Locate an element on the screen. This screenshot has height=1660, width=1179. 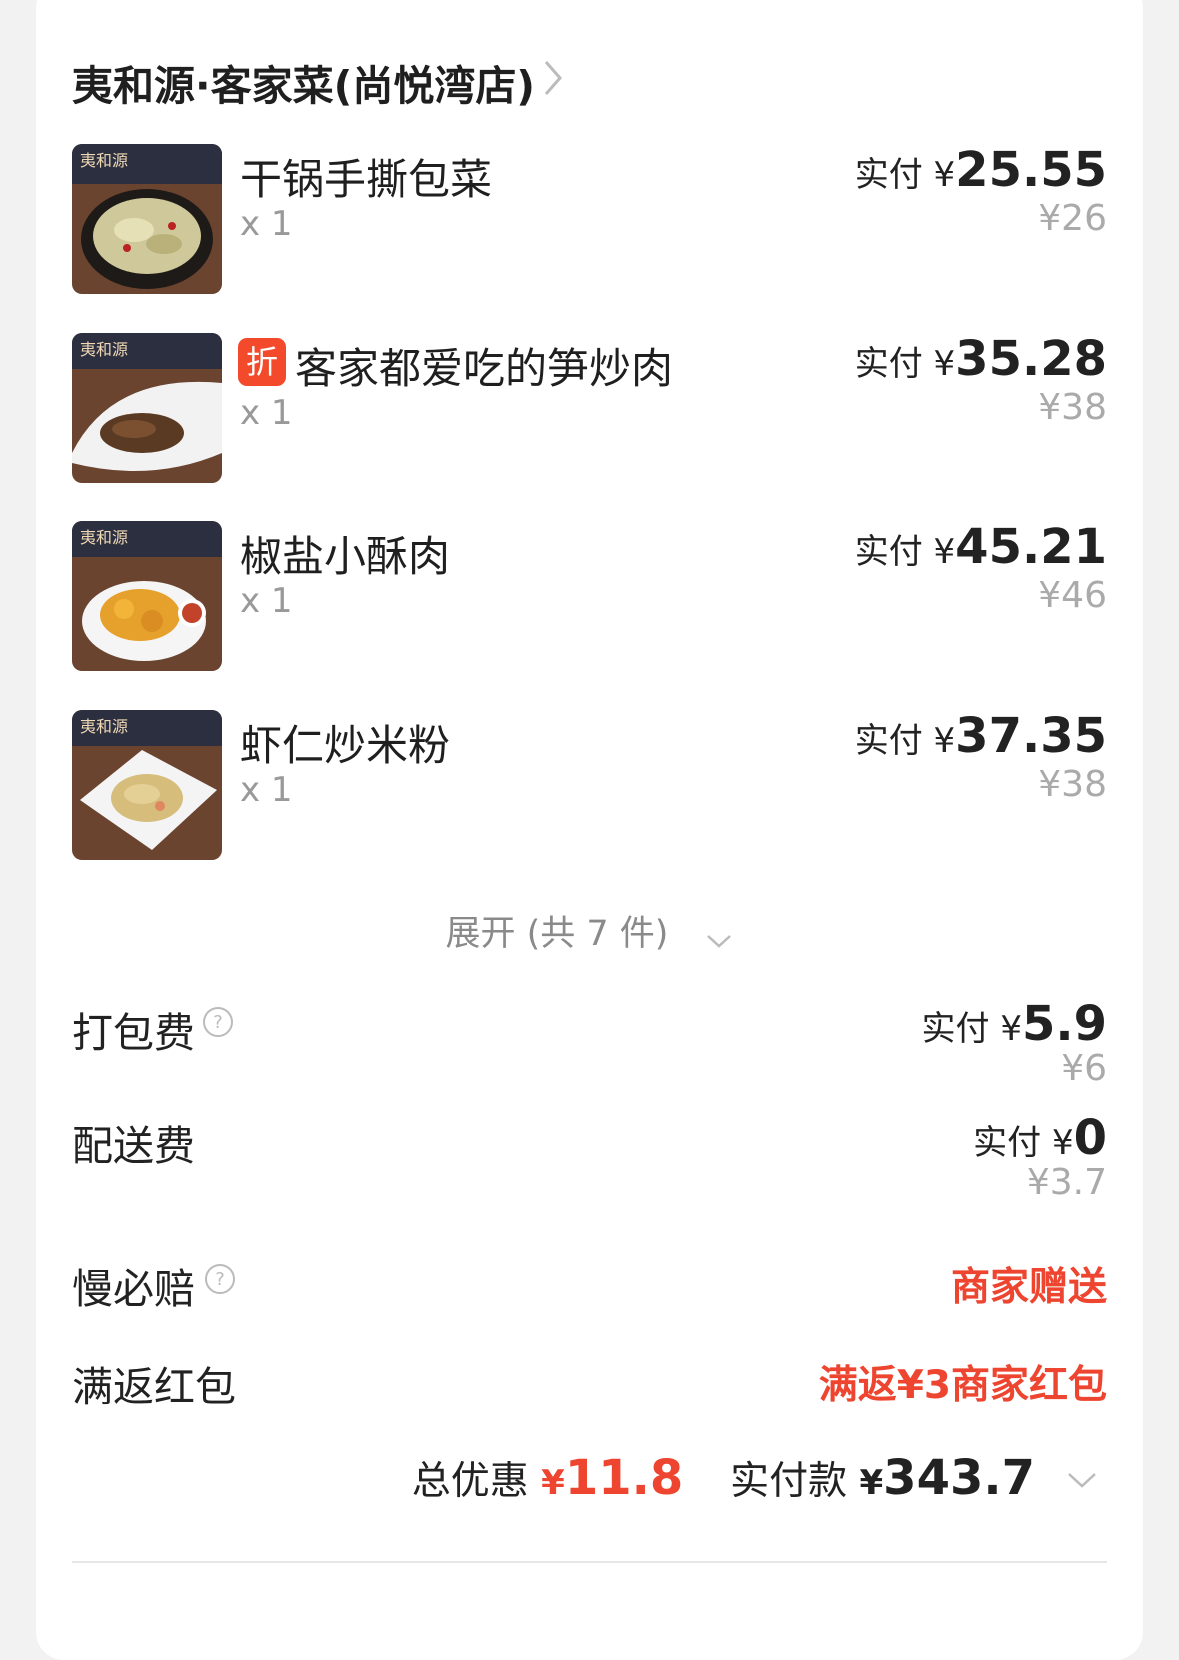
item-paid: 实付 ¥35.28 is located at coordinates (980, 359).